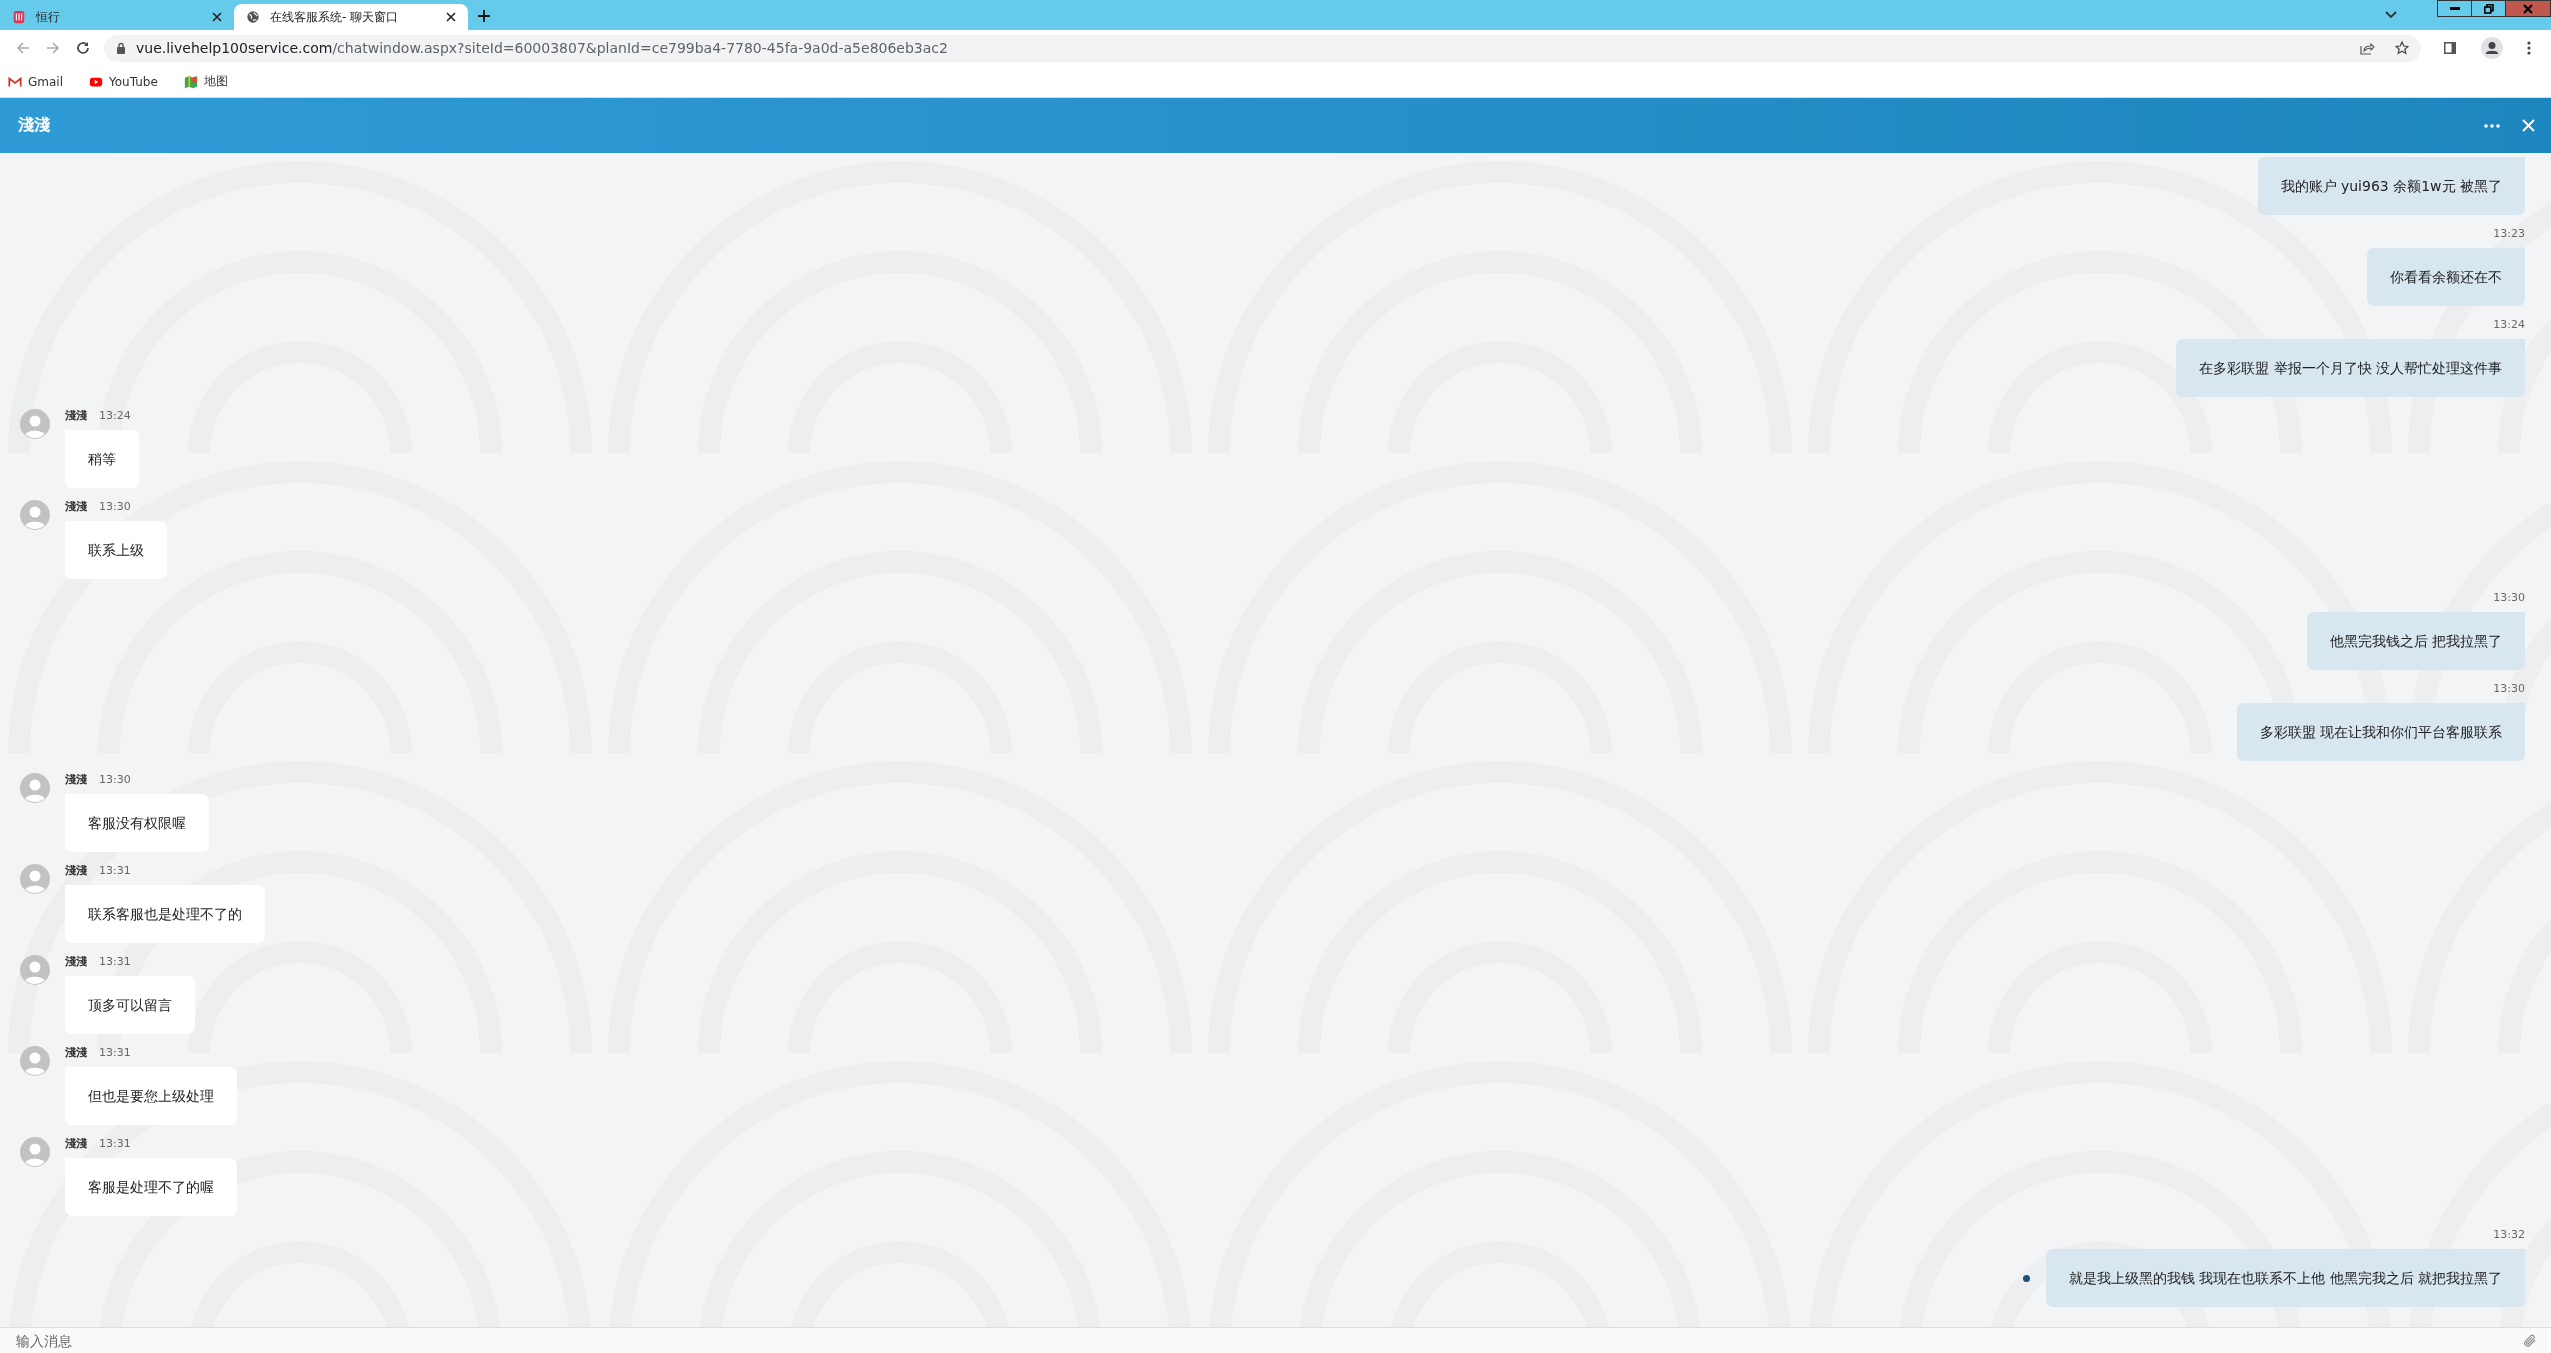 Image resolution: width=2551 pixels, height=1353 pixels. I want to click on map-pin-icon, so click(190, 81).